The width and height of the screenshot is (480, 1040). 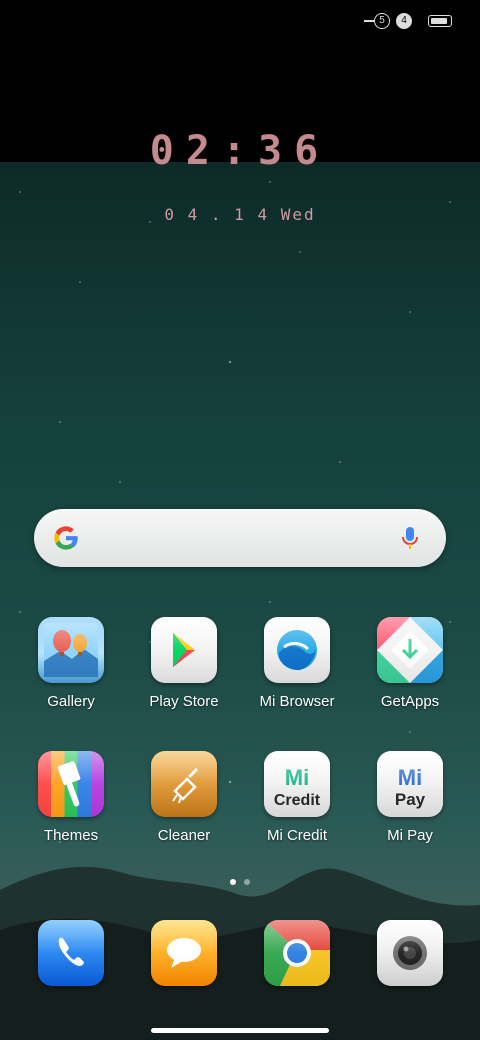 I want to click on clock-widget-date: 0 4 . 1 4 Wed, so click(x=240, y=214).